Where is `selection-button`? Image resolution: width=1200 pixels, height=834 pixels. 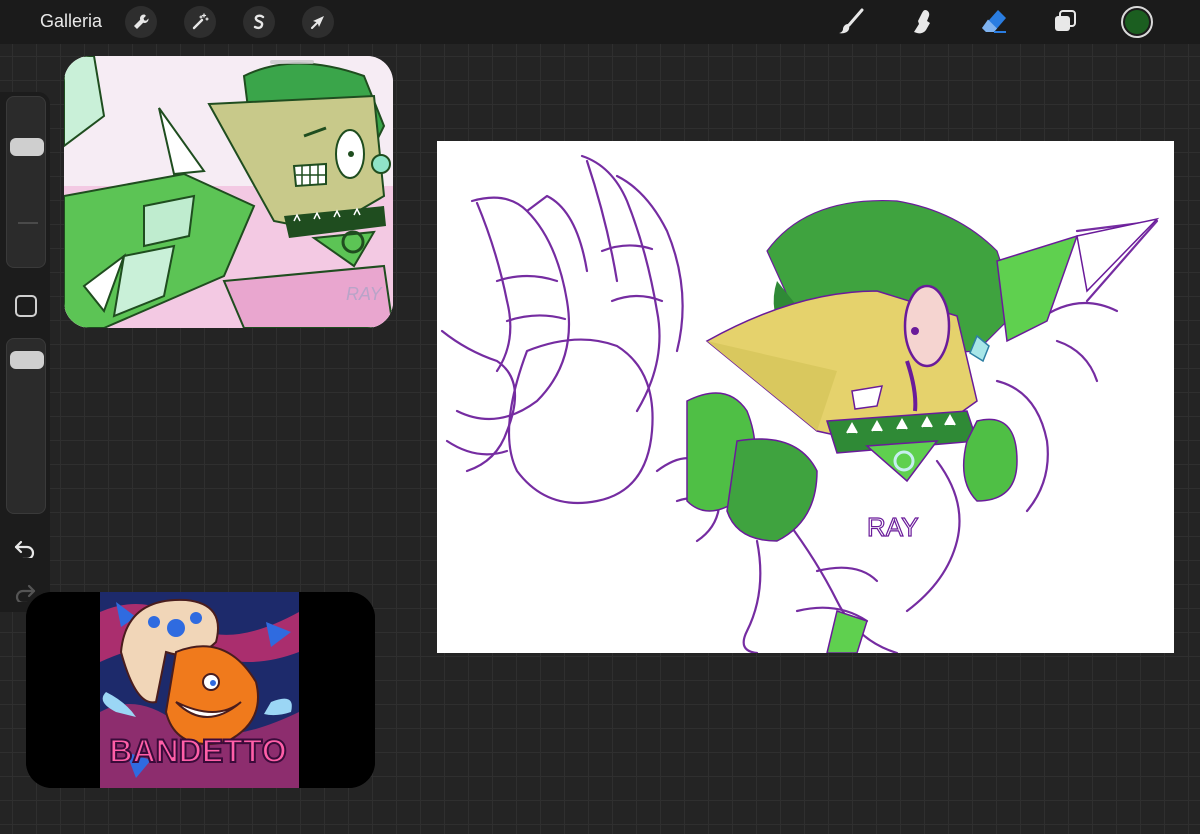
selection-button is located at coordinates (259, 22).